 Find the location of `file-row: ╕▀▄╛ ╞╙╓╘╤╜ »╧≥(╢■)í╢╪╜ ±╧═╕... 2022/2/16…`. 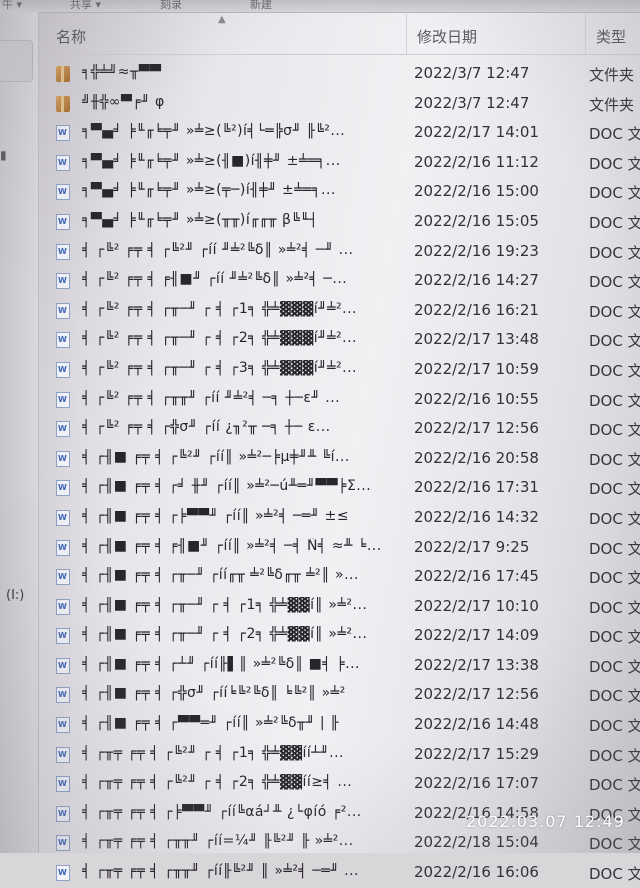

file-row: ╕▀▄╛ ╞╙╓╘╤╜ »╧≥(╢■)í╢╪╜ ±╧═╕... 2022/2/16… is located at coordinates (346, 163).